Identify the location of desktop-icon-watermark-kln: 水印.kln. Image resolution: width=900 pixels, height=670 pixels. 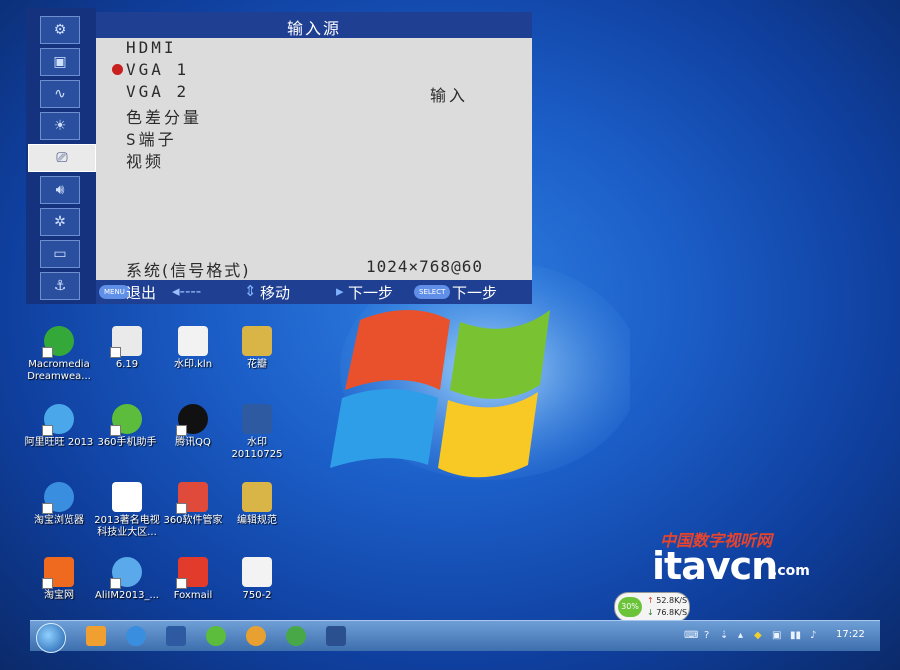
(193, 348).